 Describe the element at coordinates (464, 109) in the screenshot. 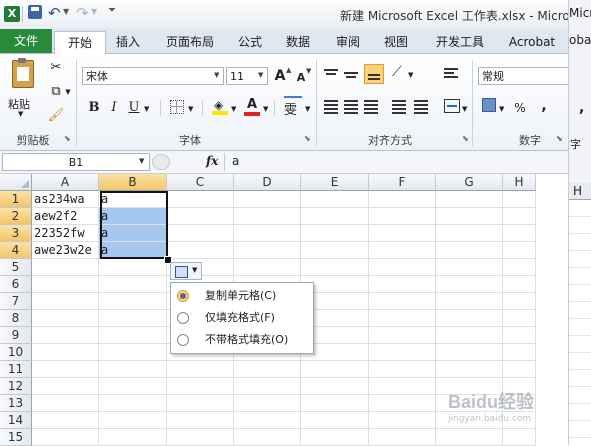

I see `merge-dropdown-icon: ▼` at that location.